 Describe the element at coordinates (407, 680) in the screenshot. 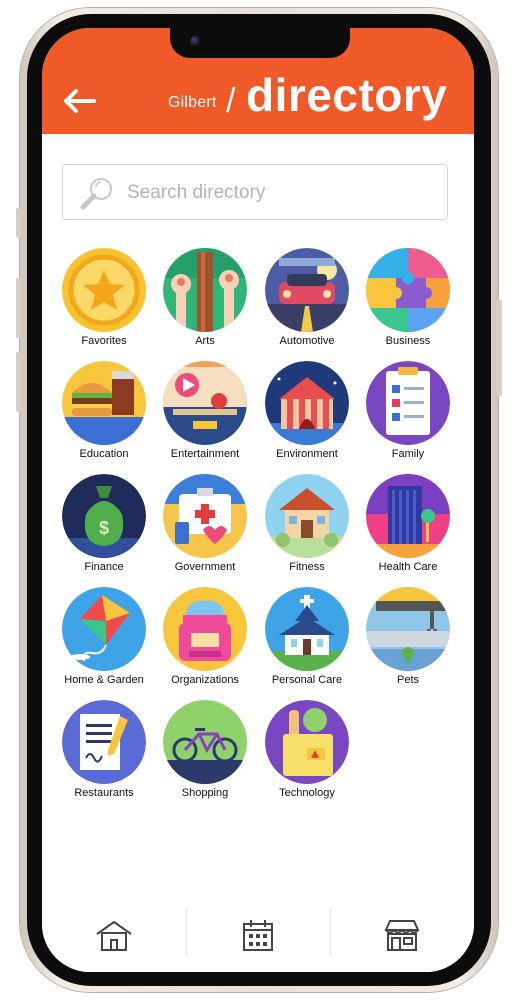

I see `category-label: Pets` at that location.